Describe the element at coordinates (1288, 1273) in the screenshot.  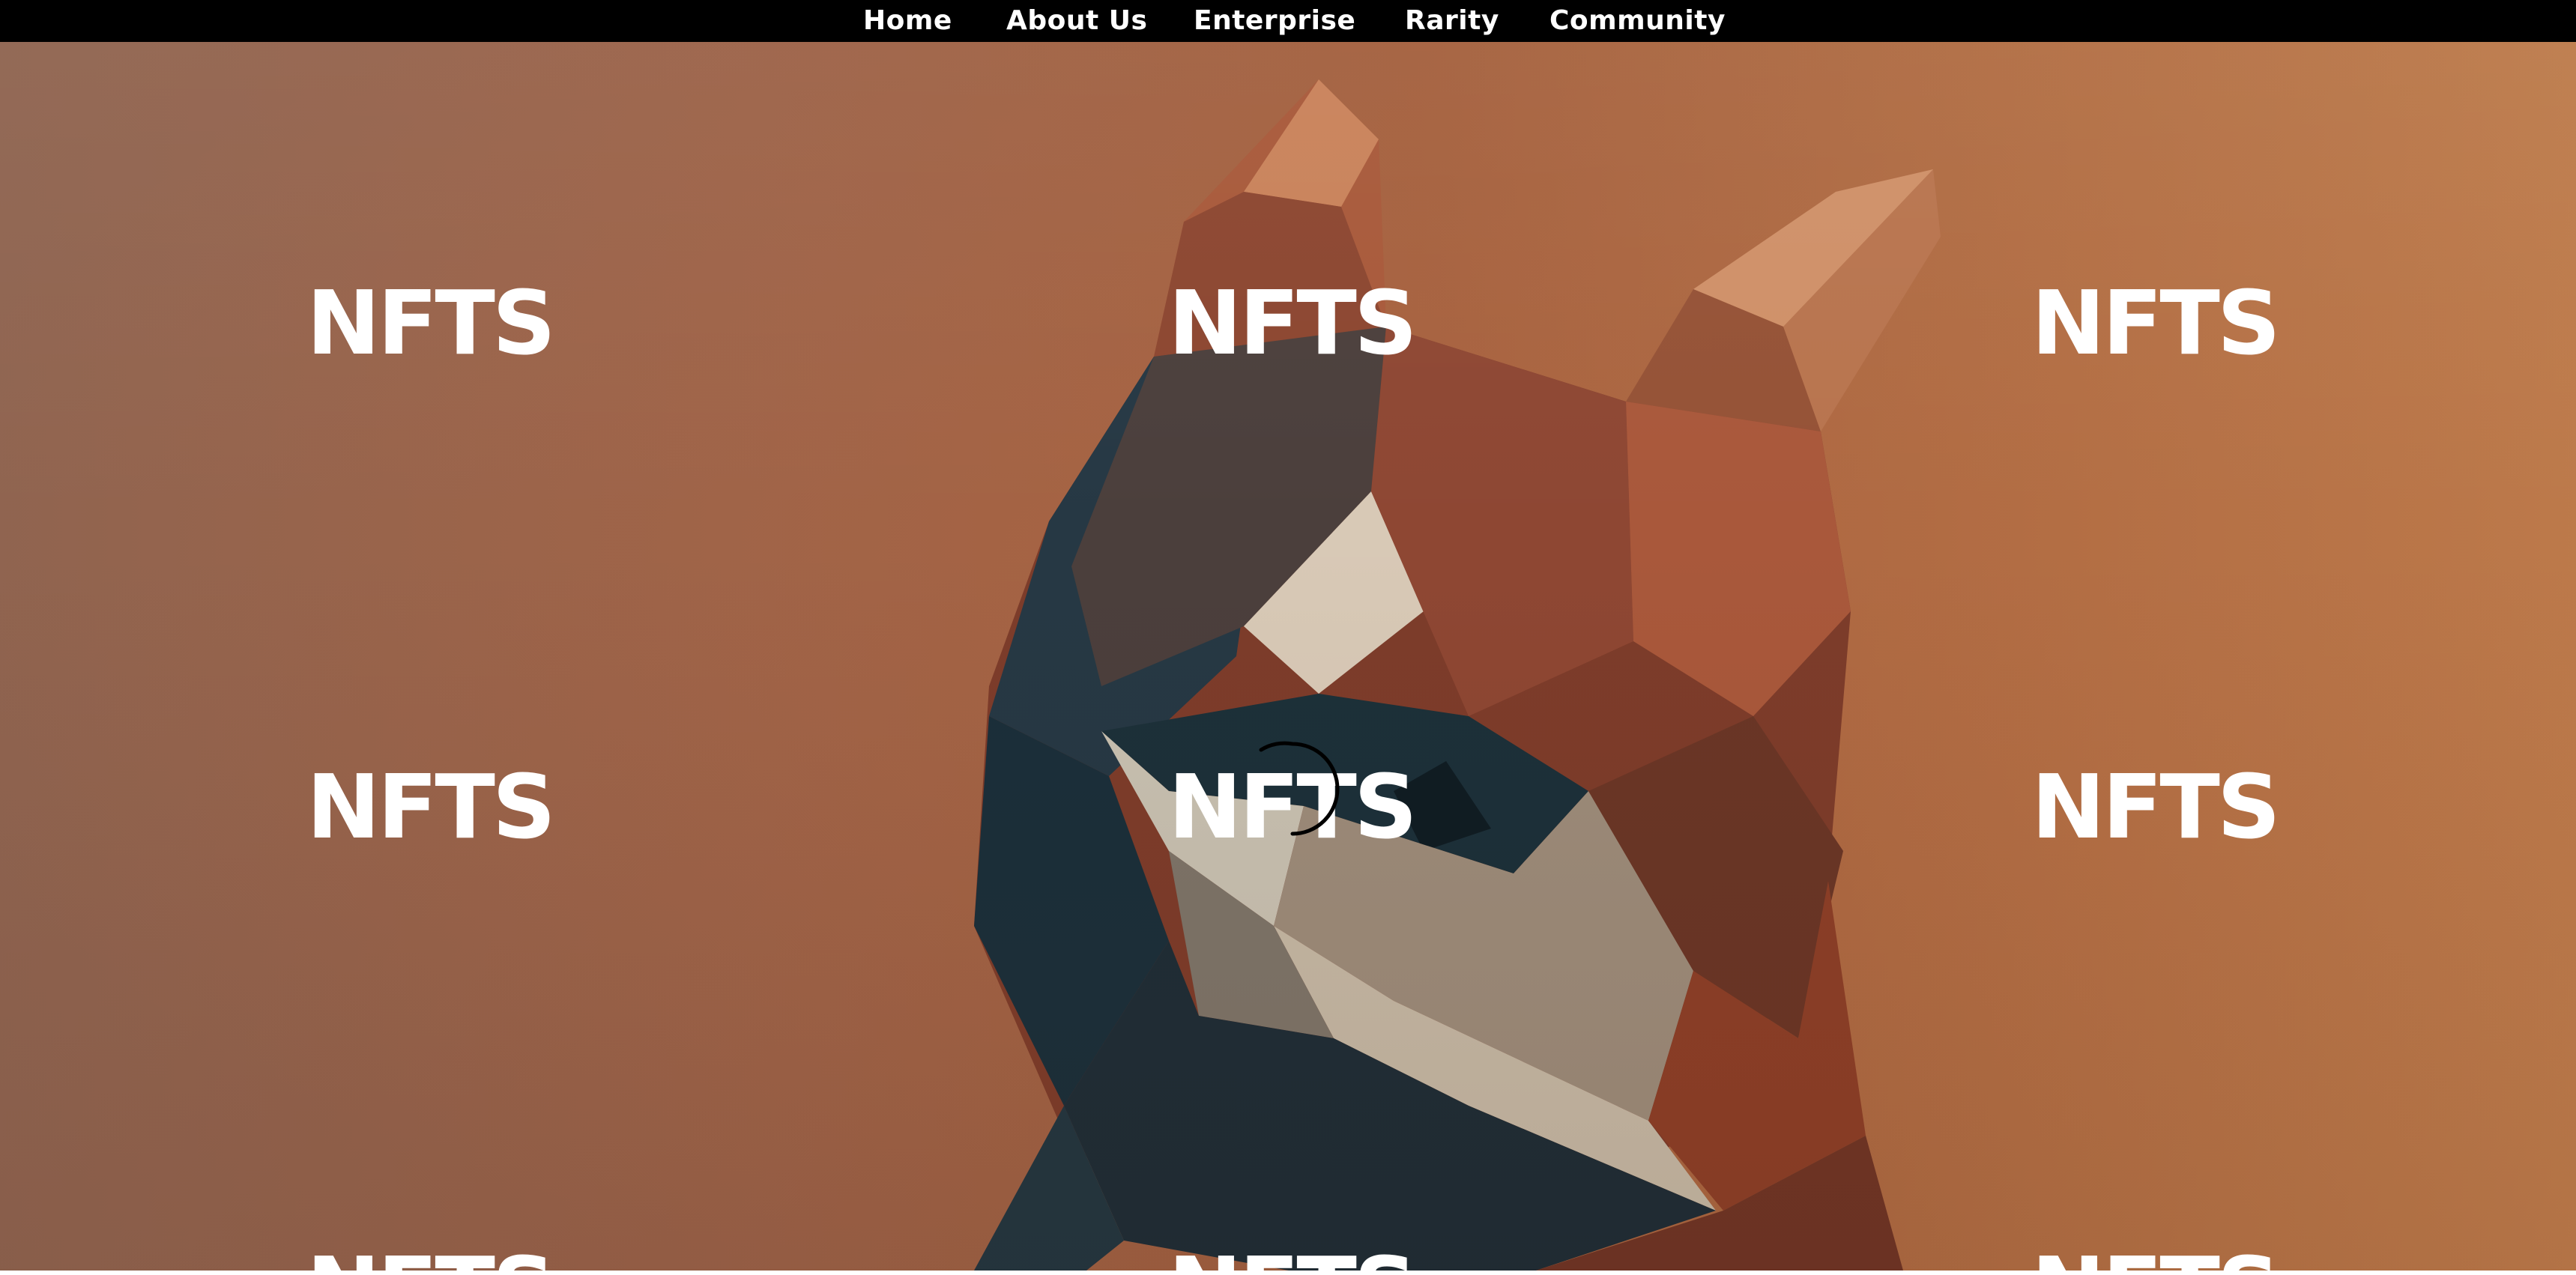
I see `page-bottom-edge` at that location.